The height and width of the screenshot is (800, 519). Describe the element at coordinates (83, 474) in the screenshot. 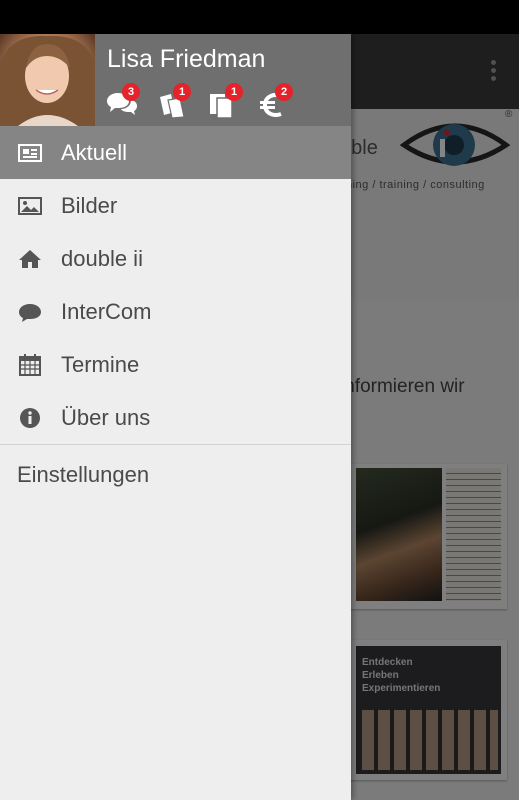

I see `menu-label-einstellungen: Einstellungen` at that location.